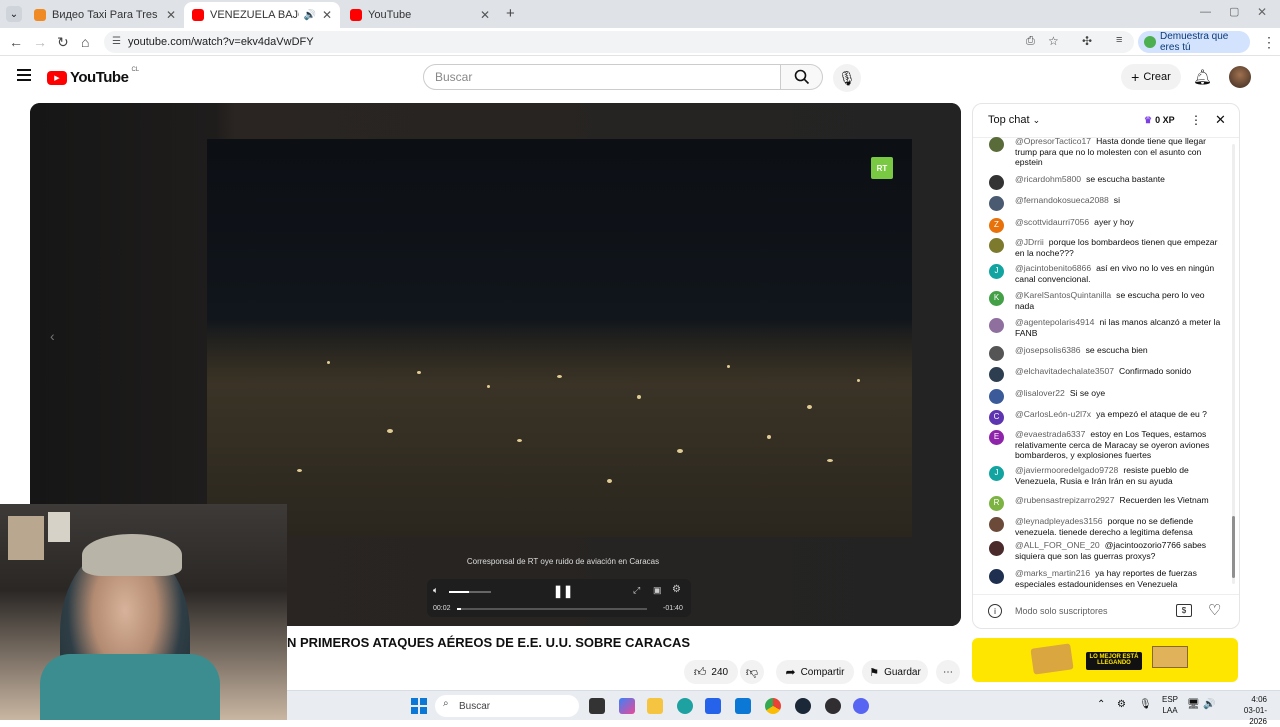 This screenshot has height=727, width=1280. I want to click on file-explorer-icon, so click(655, 706).